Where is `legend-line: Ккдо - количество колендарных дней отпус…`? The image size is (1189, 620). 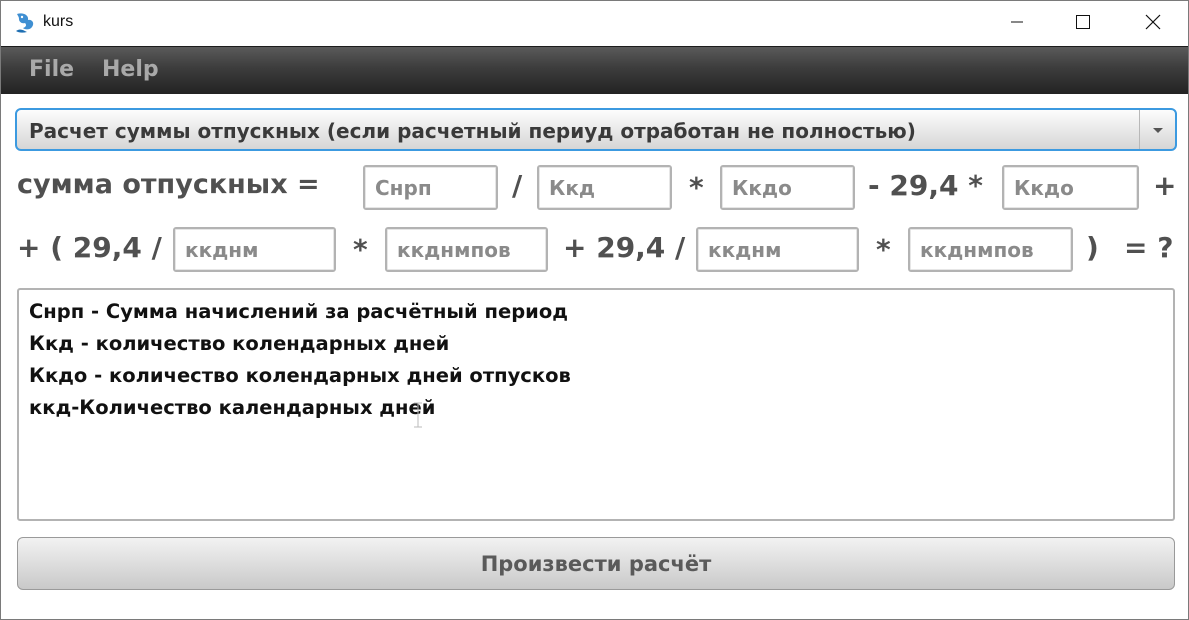
legend-line: Ккдо - количество колендарных дней отпус… is located at coordinates (300, 375).